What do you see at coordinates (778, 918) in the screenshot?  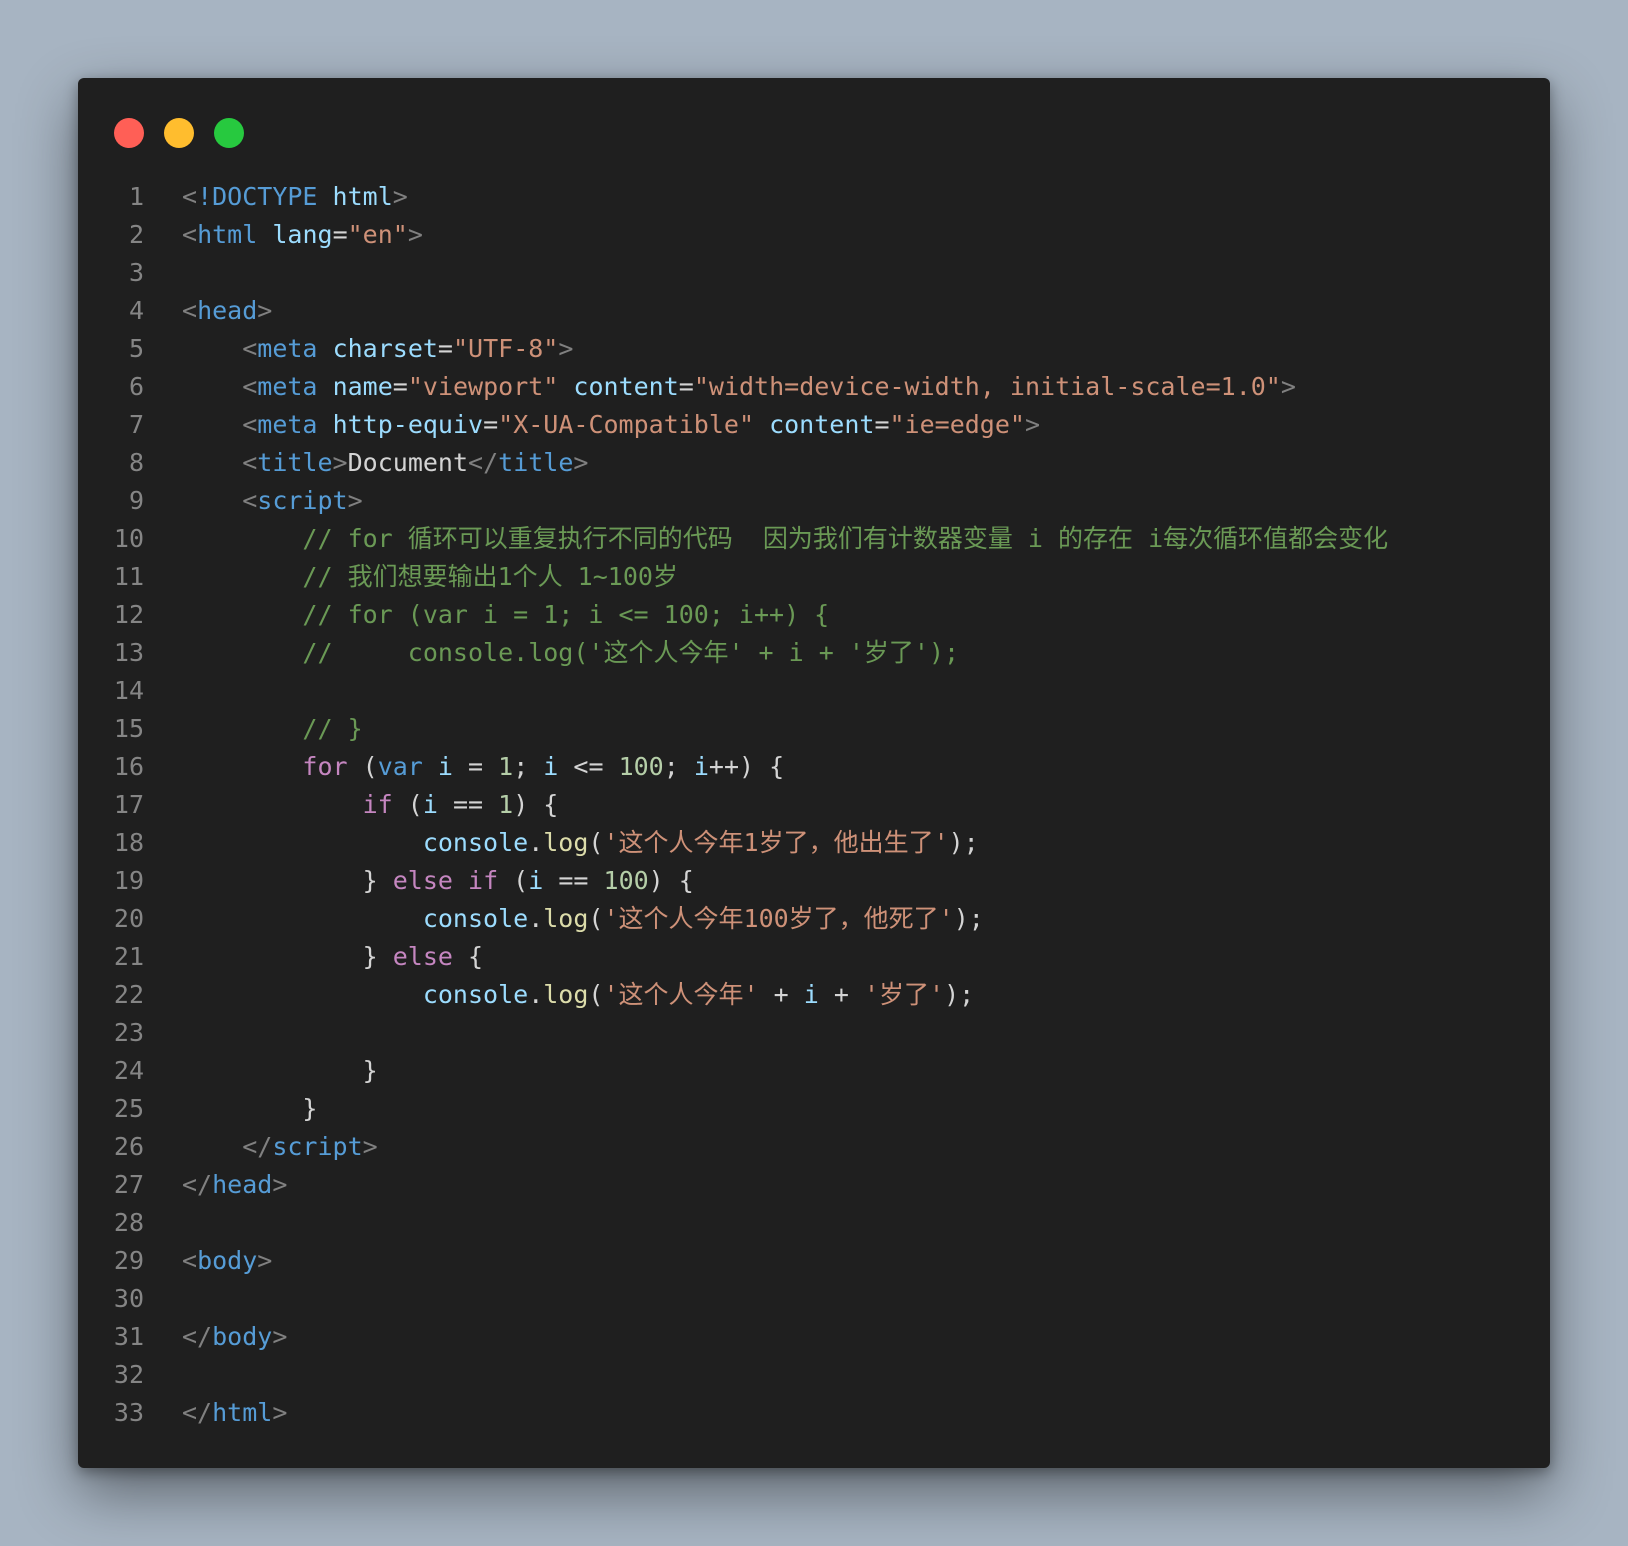 I see `code-token: '这个人今年100岁了，他死了'` at bounding box center [778, 918].